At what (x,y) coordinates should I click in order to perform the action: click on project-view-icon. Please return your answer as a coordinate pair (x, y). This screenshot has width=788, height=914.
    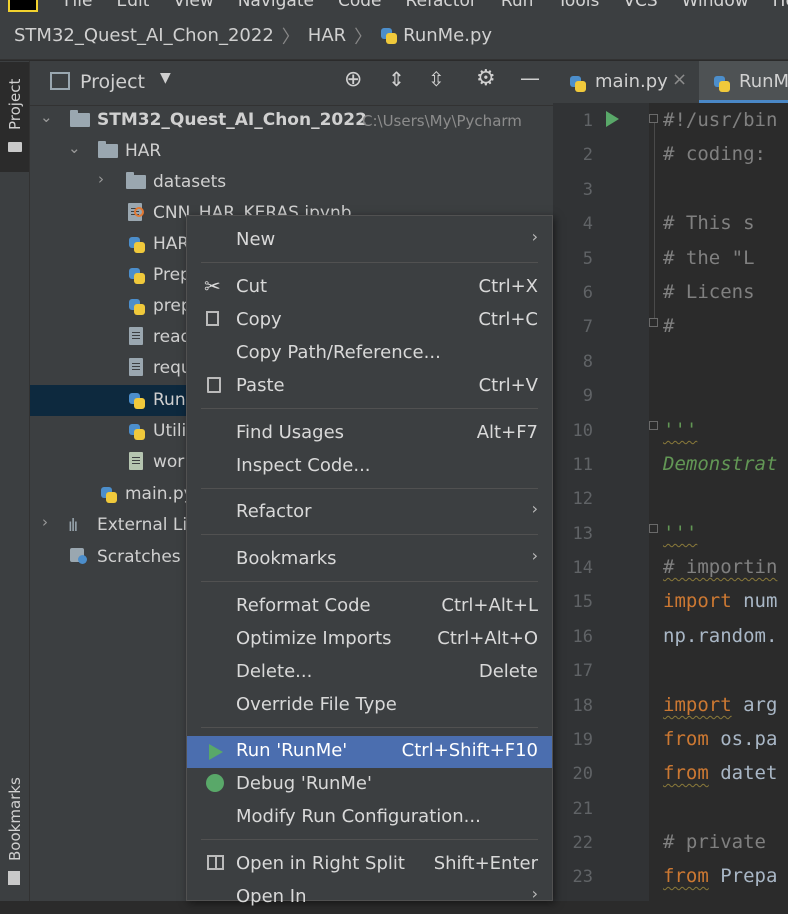
    Looking at the image, I should click on (60, 81).